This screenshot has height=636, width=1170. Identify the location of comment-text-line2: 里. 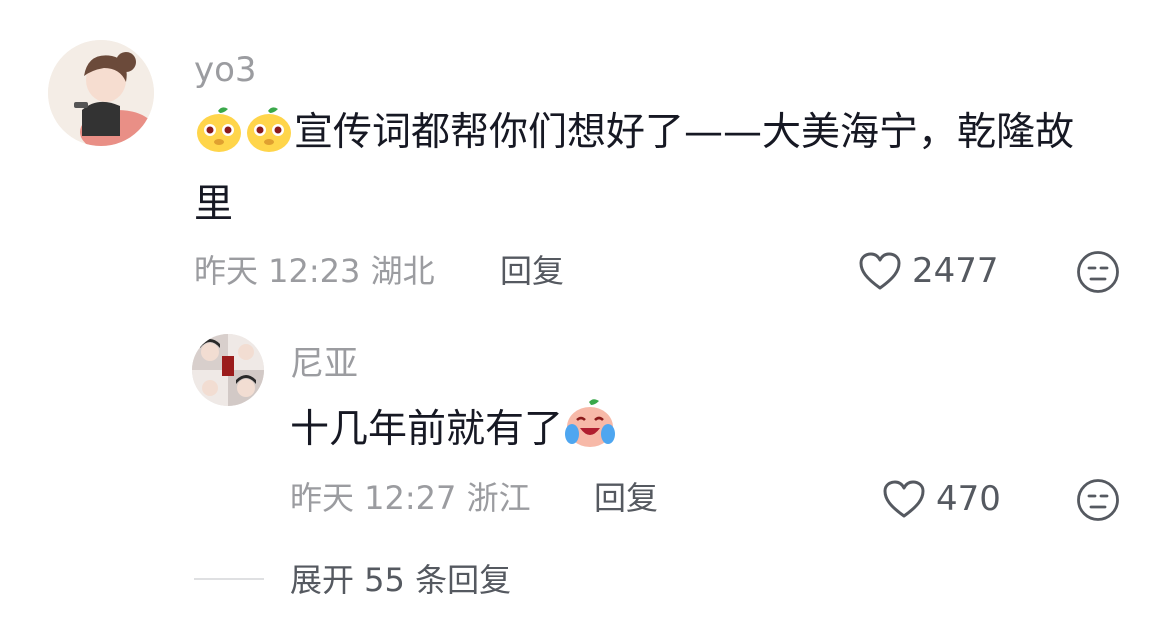
(214, 204).